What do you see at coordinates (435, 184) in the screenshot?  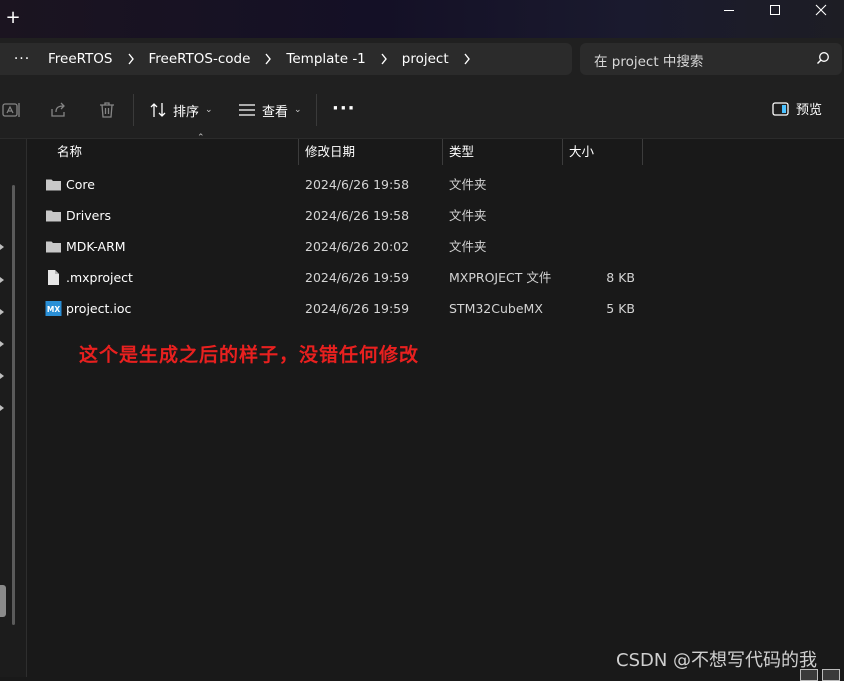 I see `file-row: Core 2024/6/26 19:58 文件夹` at bounding box center [435, 184].